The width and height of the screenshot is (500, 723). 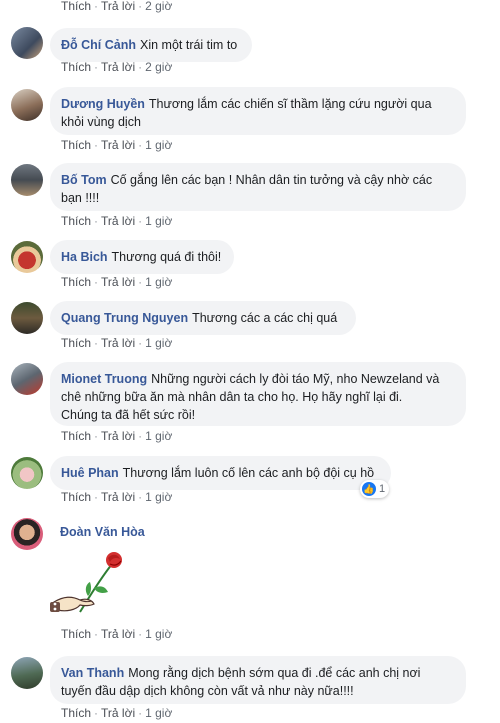 What do you see at coordinates (84, 257) in the screenshot?
I see `comment-author: Ha Bich` at bounding box center [84, 257].